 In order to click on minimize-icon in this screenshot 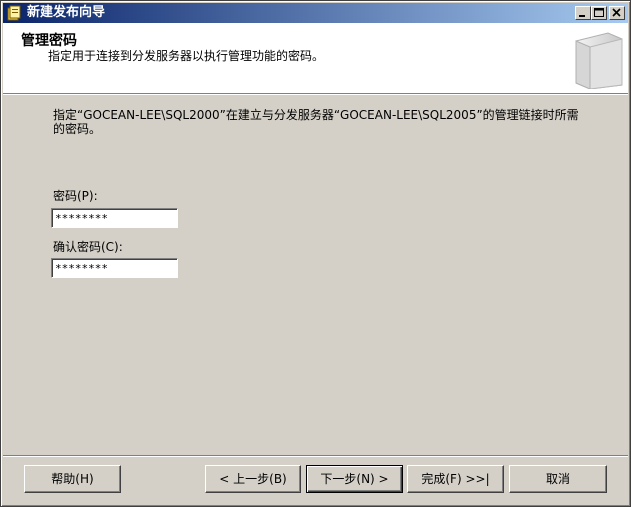, I will do `click(582, 16)`.